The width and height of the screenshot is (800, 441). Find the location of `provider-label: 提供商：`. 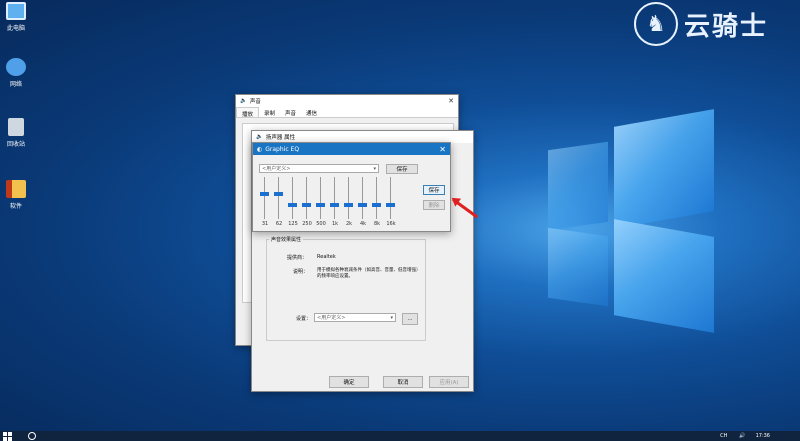

provider-label: 提供商： is located at coordinates (297, 258).